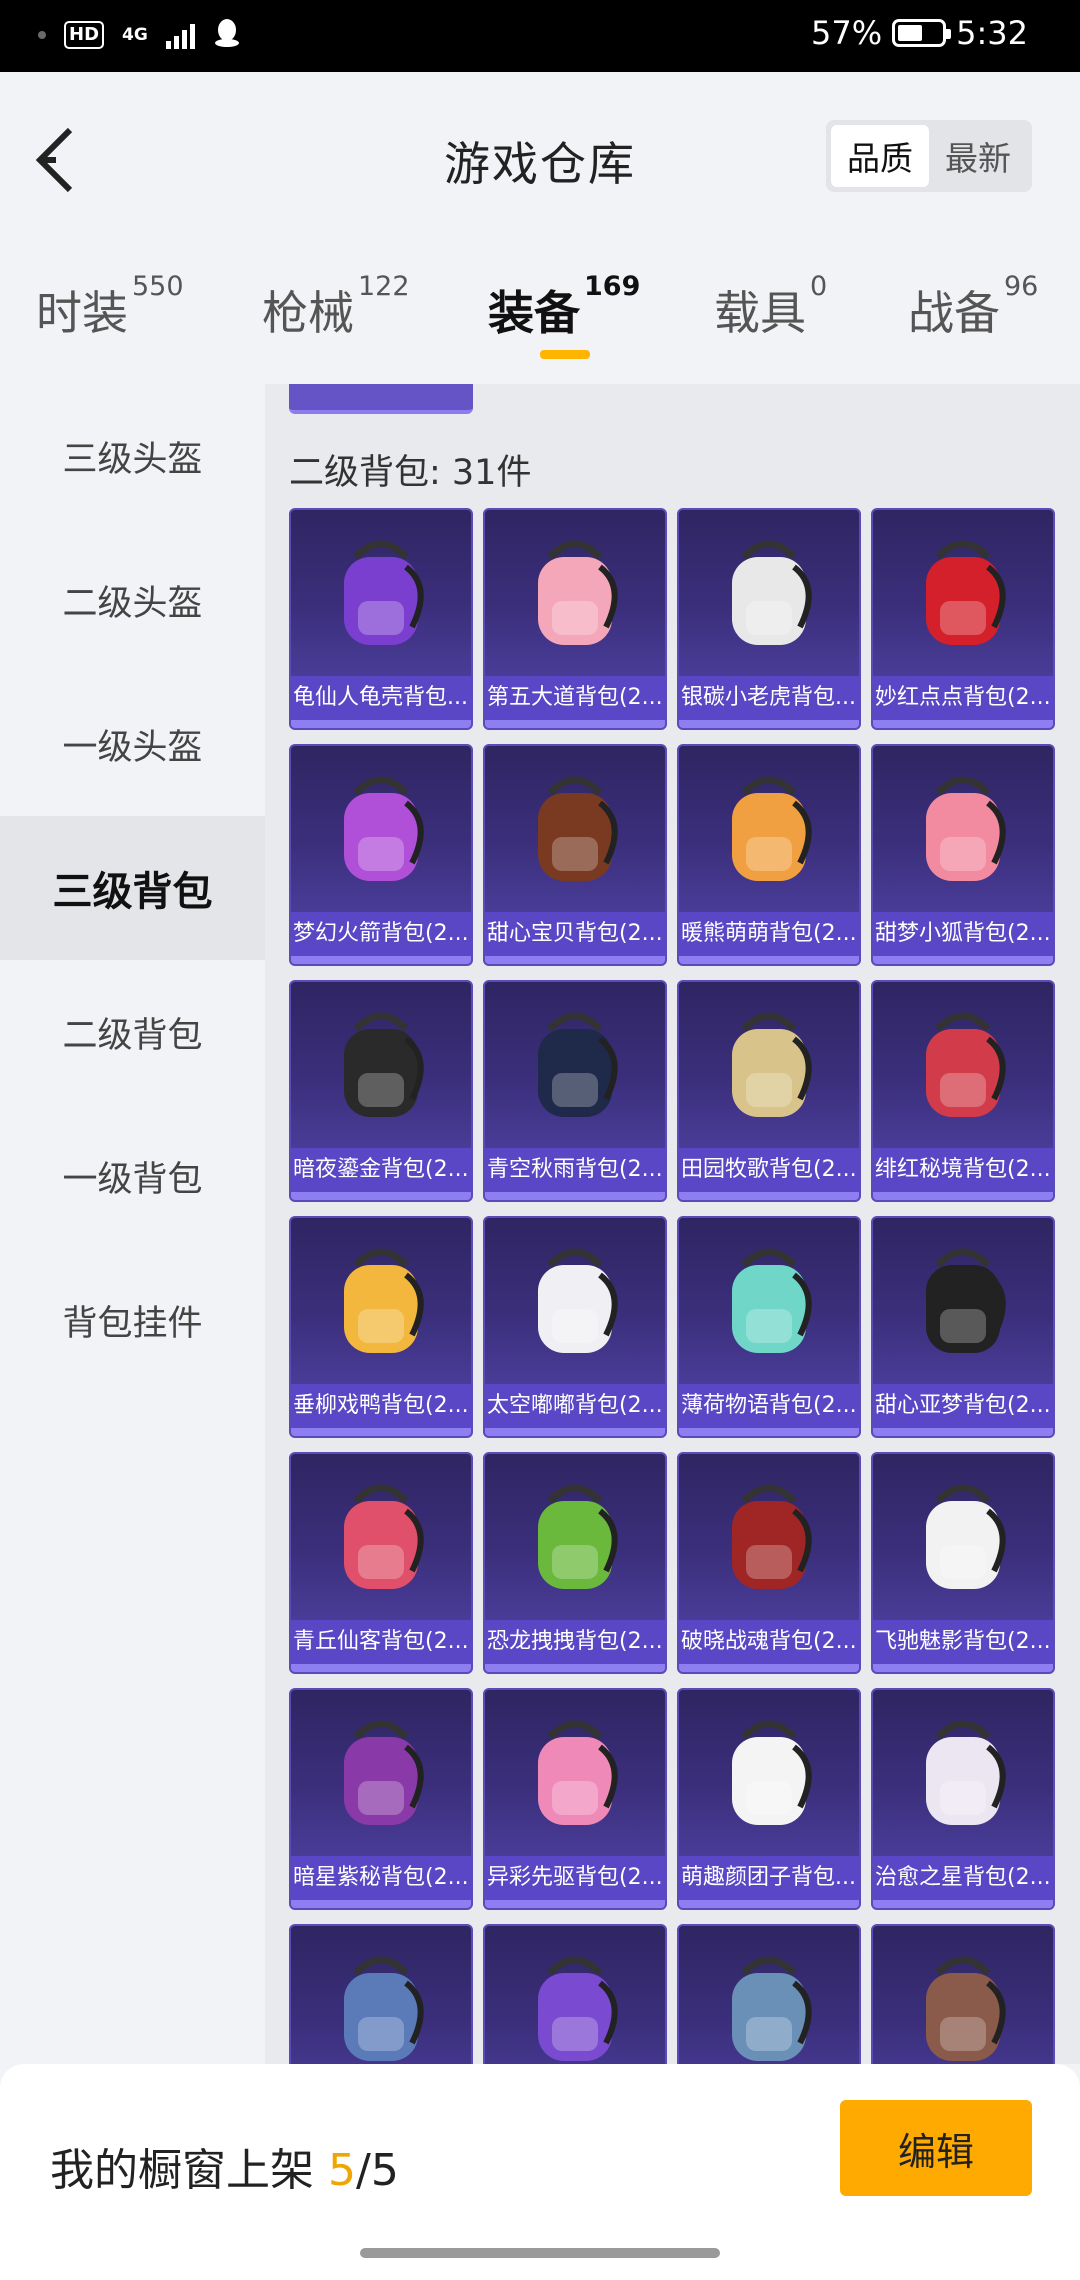 Image resolution: width=1080 pixels, height=2280 pixels. Describe the element at coordinates (575, 1536) in the screenshot. I see `dino-hood-backpack-icon` at that location.